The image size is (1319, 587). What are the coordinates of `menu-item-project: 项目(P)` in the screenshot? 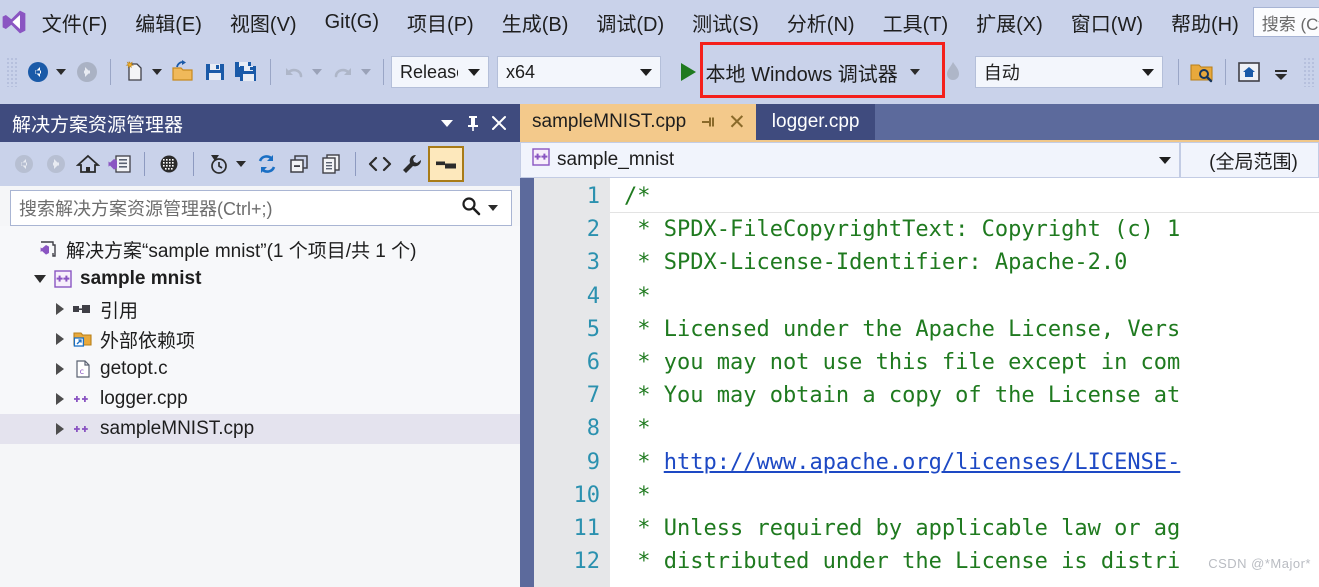 It's located at (440, 22).